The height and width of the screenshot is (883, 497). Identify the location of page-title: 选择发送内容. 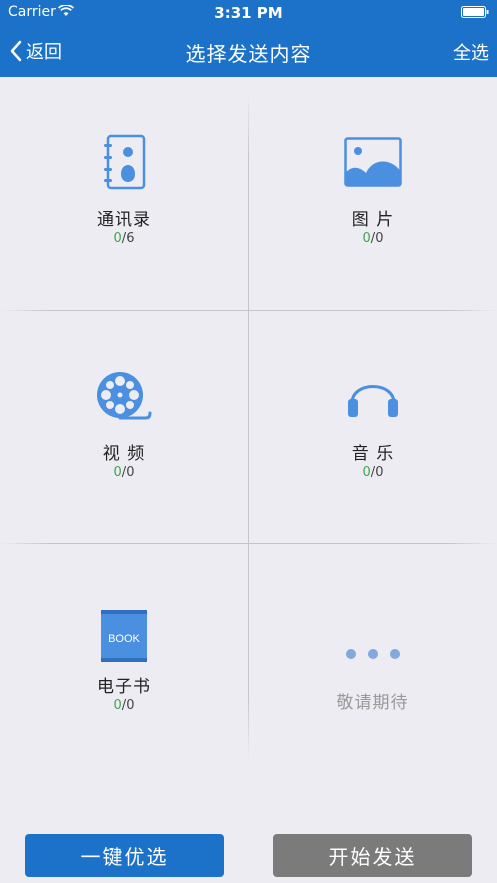
(248, 54).